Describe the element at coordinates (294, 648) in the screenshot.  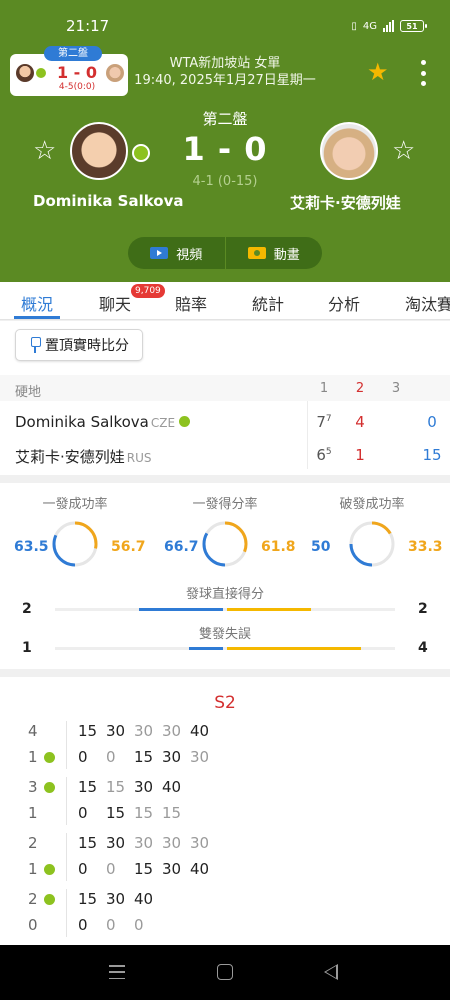
I see `double-faults-bar-player2` at that location.